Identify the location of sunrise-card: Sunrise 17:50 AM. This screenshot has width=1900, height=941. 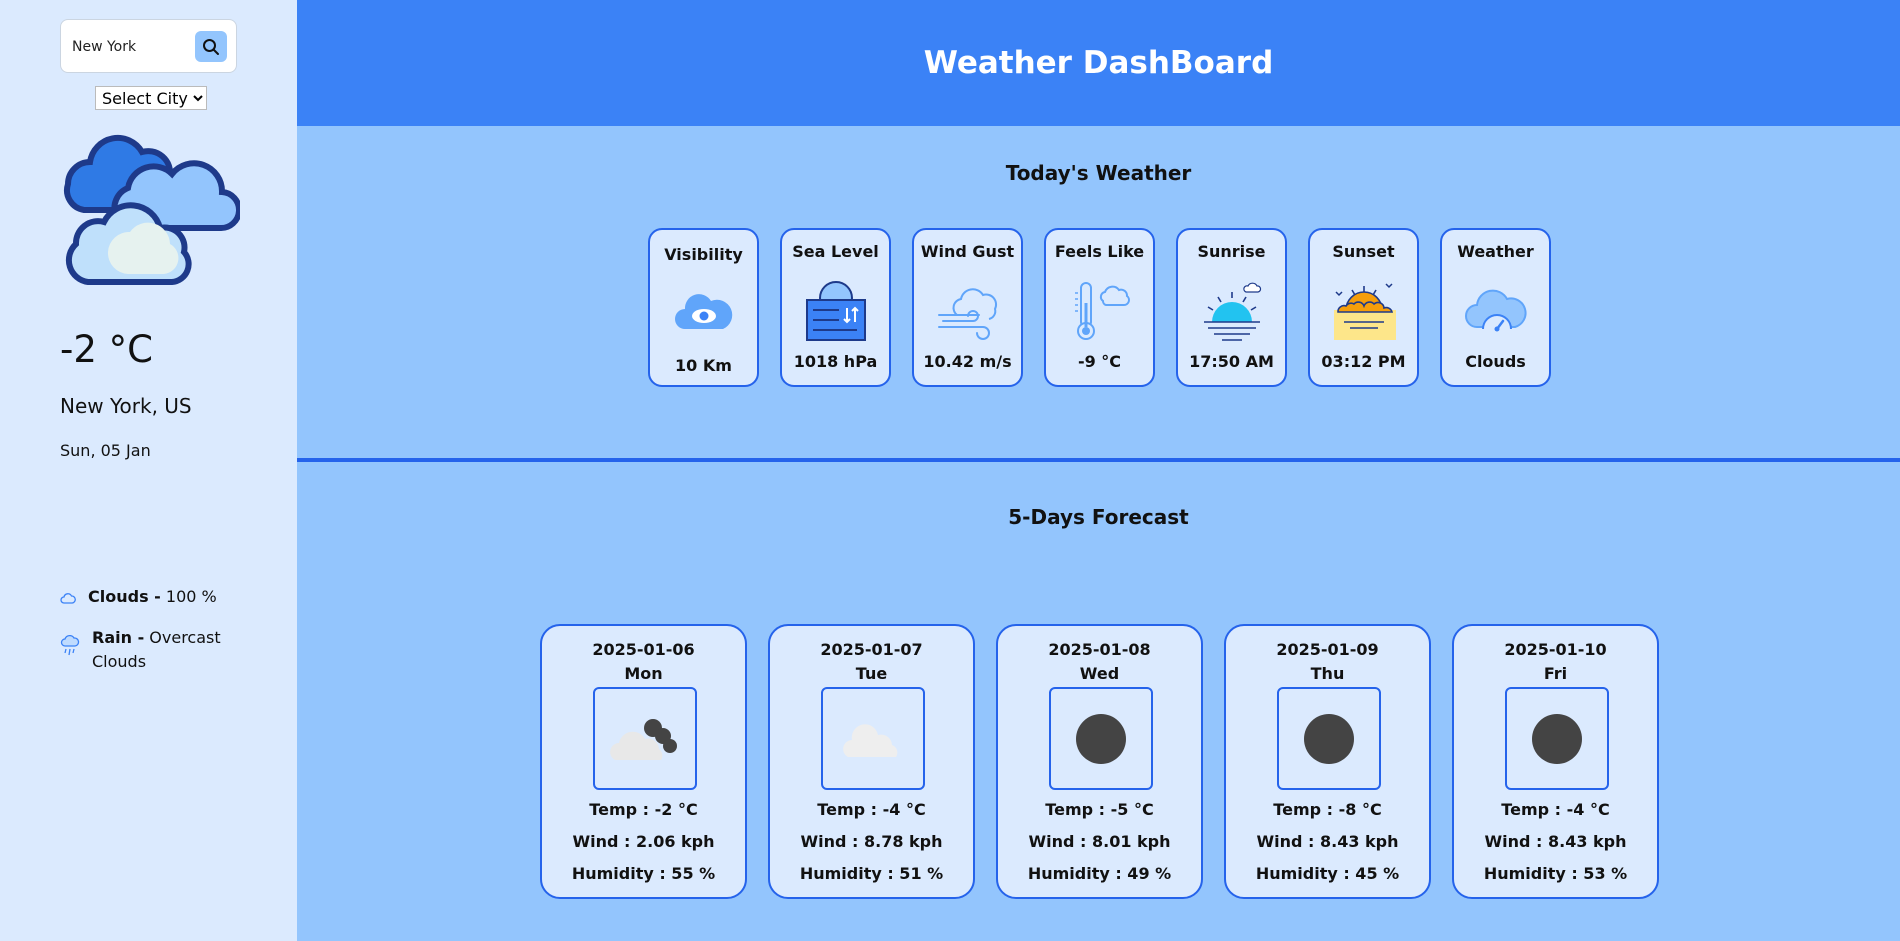
(1231, 307).